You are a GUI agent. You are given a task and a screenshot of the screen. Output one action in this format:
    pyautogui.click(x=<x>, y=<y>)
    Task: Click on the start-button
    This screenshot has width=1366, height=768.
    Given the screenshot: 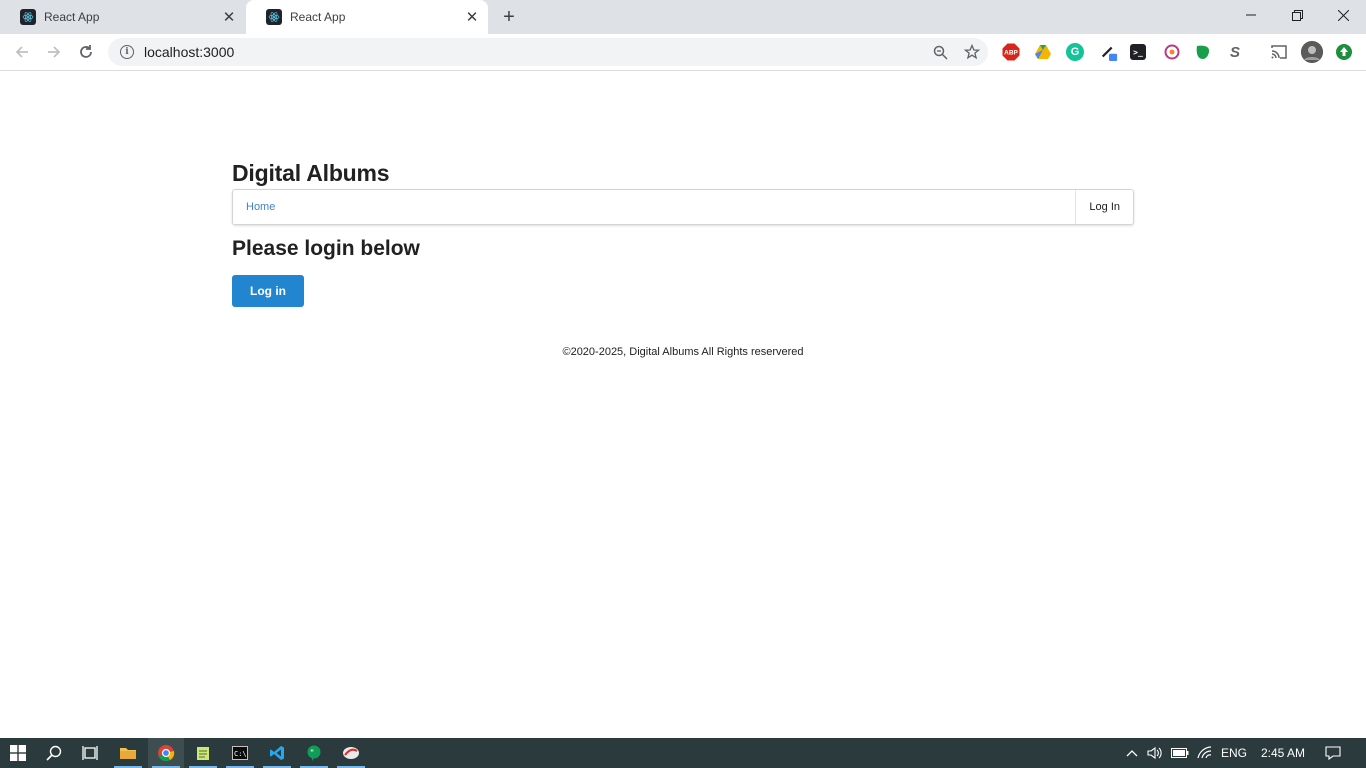 What is the action you would take?
    pyautogui.click(x=18, y=753)
    